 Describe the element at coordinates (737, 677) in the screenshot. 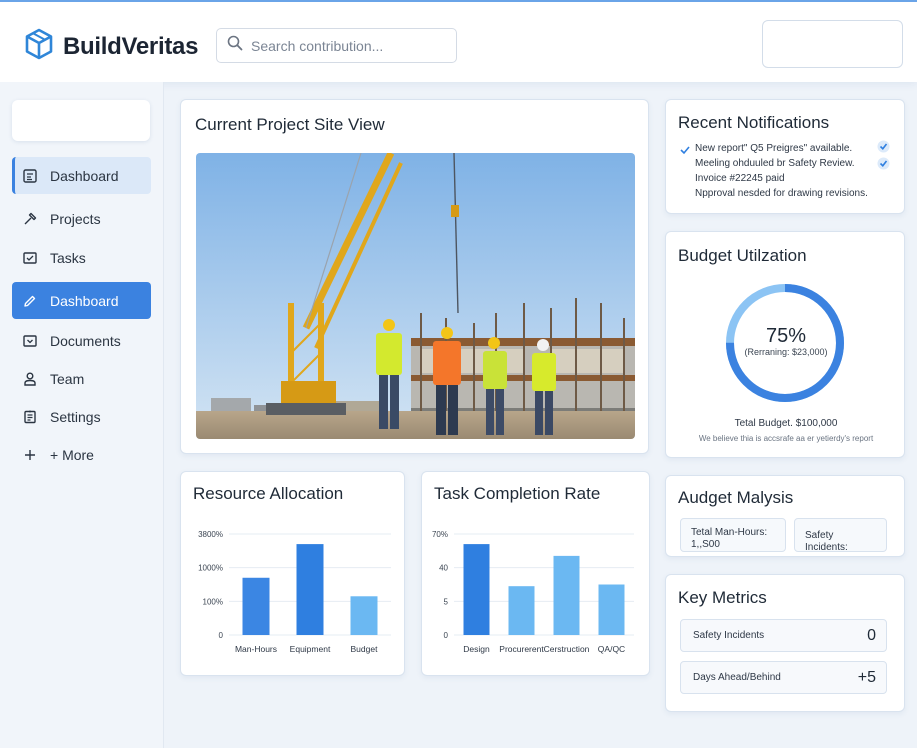

I see `metric-label: Days Ahead/Behind` at that location.